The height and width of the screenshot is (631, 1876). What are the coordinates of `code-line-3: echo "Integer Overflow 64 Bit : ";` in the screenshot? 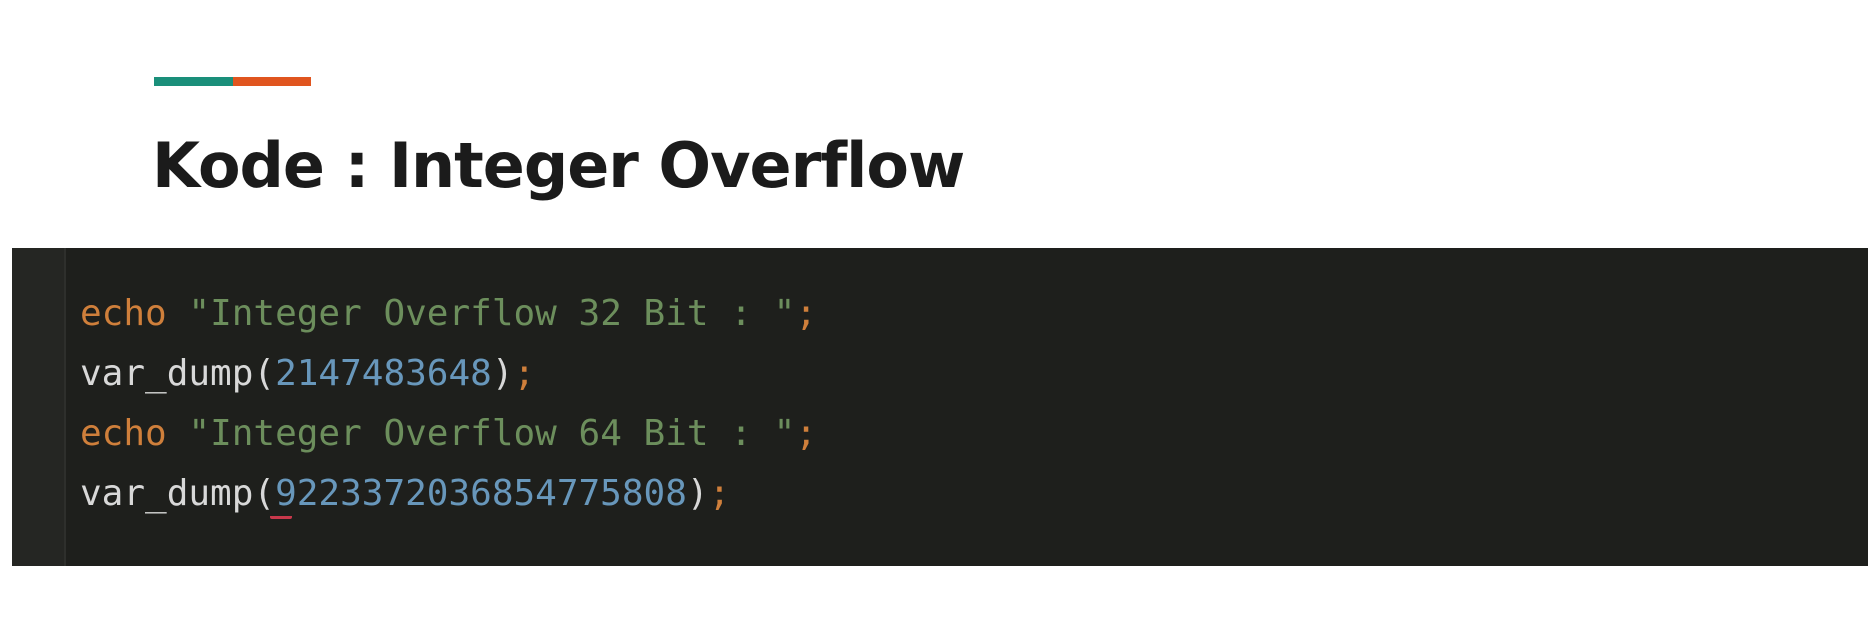 It's located at (448, 434).